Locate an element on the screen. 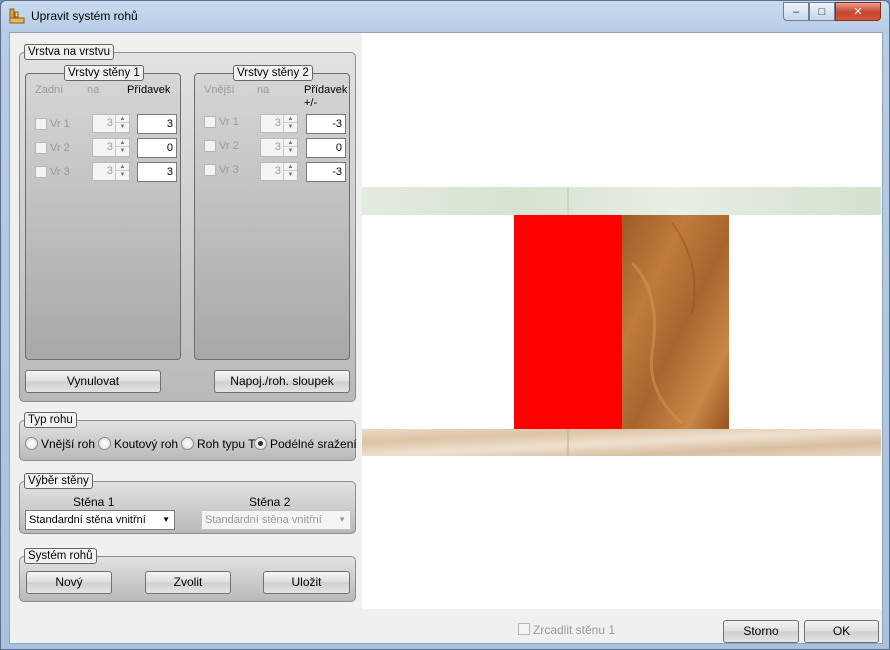 This screenshot has height=650, width=890. wall1-on-header: na is located at coordinates (93, 90).